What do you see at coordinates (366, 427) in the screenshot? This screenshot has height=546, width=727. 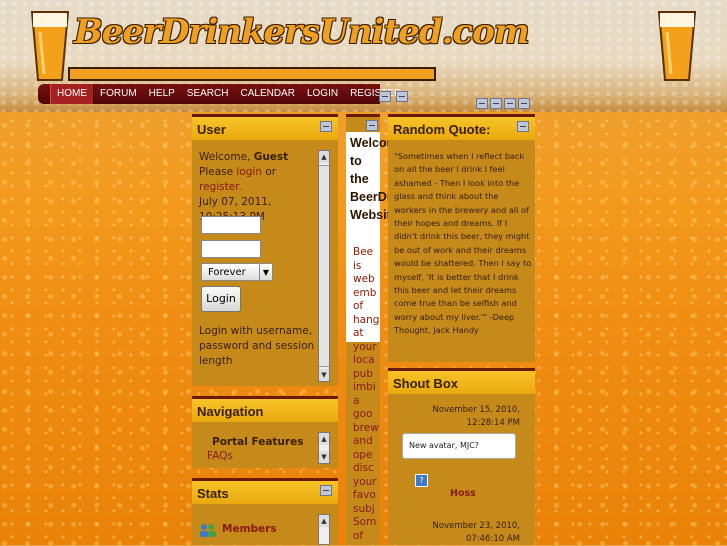 I see `welcome-word: brew` at bounding box center [366, 427].